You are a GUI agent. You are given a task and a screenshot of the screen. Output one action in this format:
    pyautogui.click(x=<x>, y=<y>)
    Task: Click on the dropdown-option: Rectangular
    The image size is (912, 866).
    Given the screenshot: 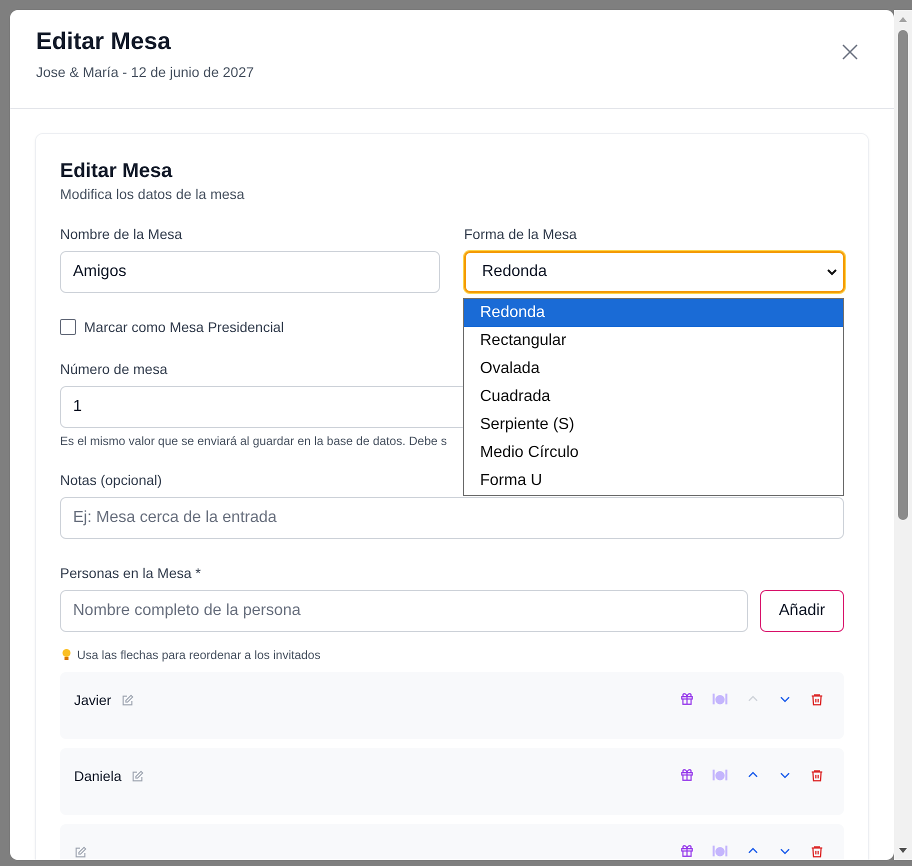 What is the action you would take?
    pyautogui.click(x=653, y=341)
    